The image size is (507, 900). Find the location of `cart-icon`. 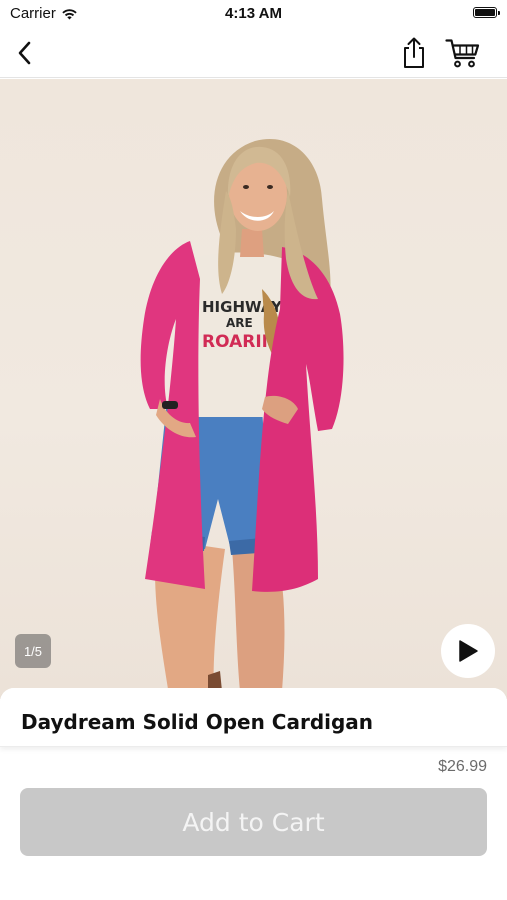

cart-icon is located at coordinates (462, 53).